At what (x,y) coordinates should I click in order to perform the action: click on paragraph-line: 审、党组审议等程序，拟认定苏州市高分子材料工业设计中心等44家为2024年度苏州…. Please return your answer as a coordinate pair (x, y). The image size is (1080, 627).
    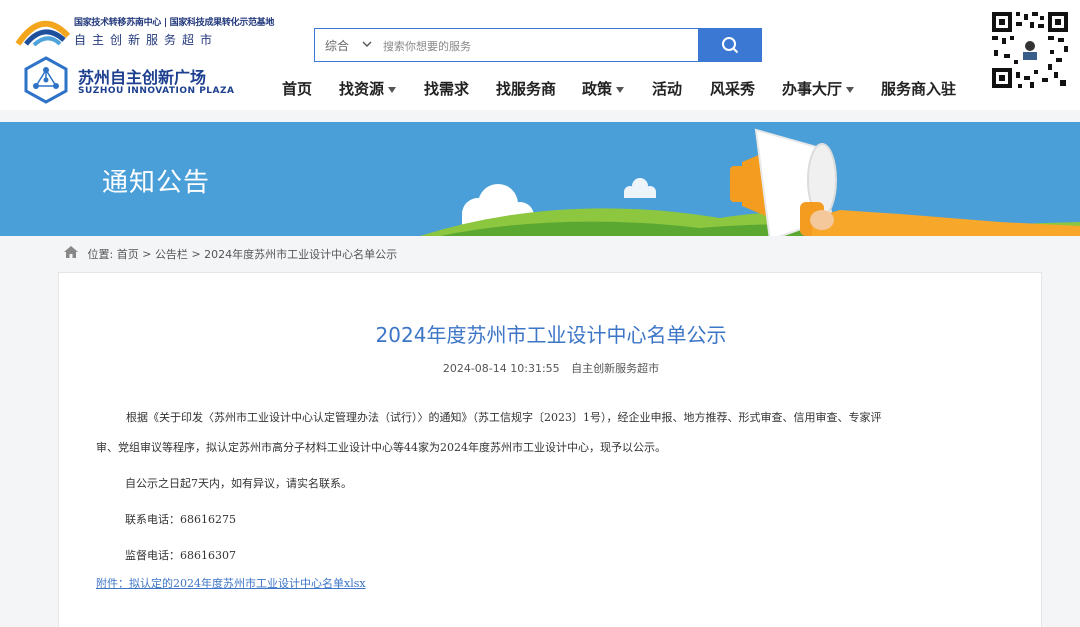
    Looking at the image, I should click on (381, 447).